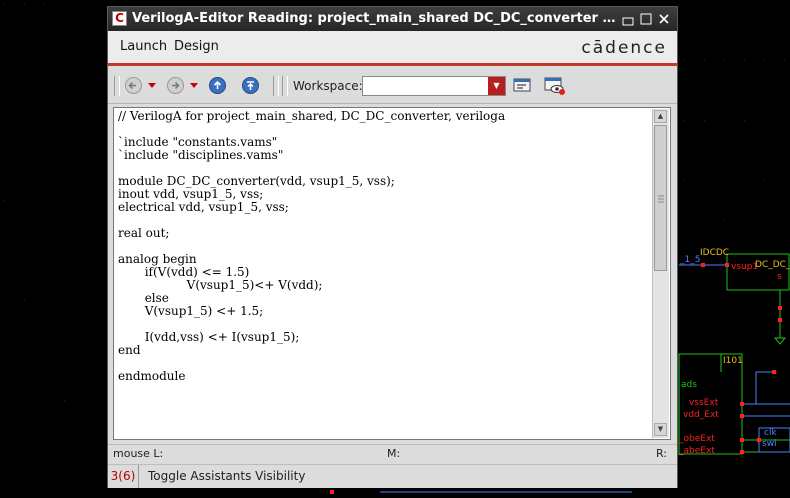 This screenshot has height=498, width=790. I want to click on grip-icon, so click(661, 199).